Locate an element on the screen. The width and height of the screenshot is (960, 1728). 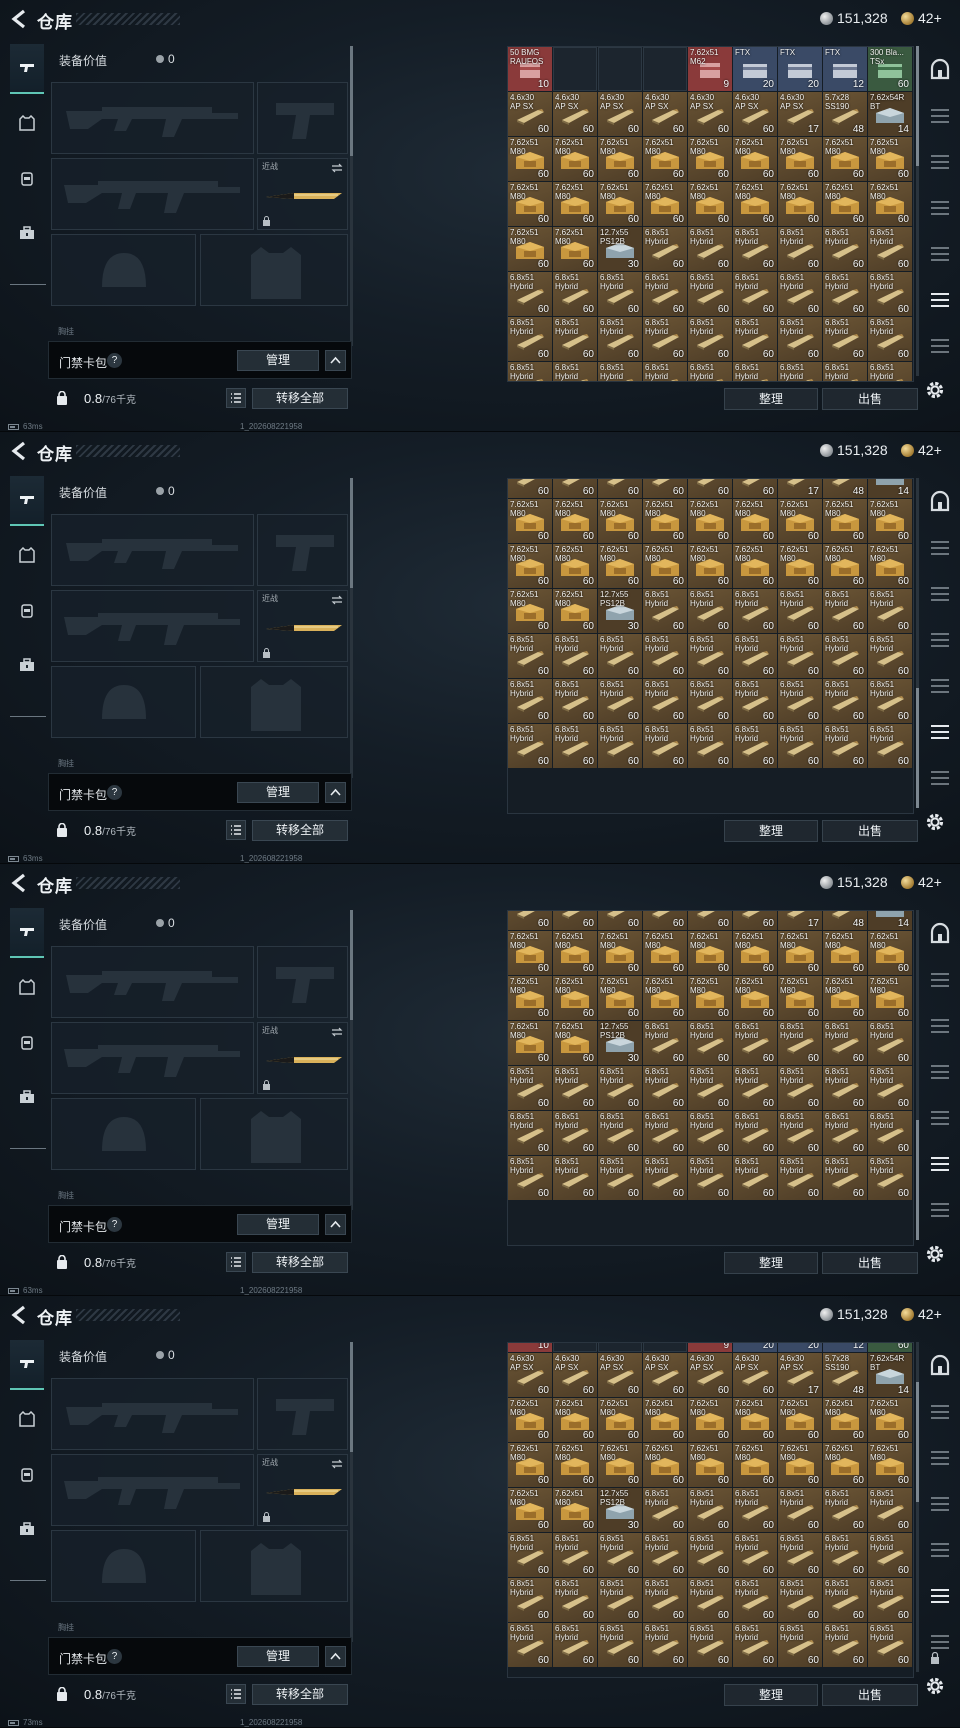
stash-item: 5.7x28SS19048 is located at coordinates (845, 920).